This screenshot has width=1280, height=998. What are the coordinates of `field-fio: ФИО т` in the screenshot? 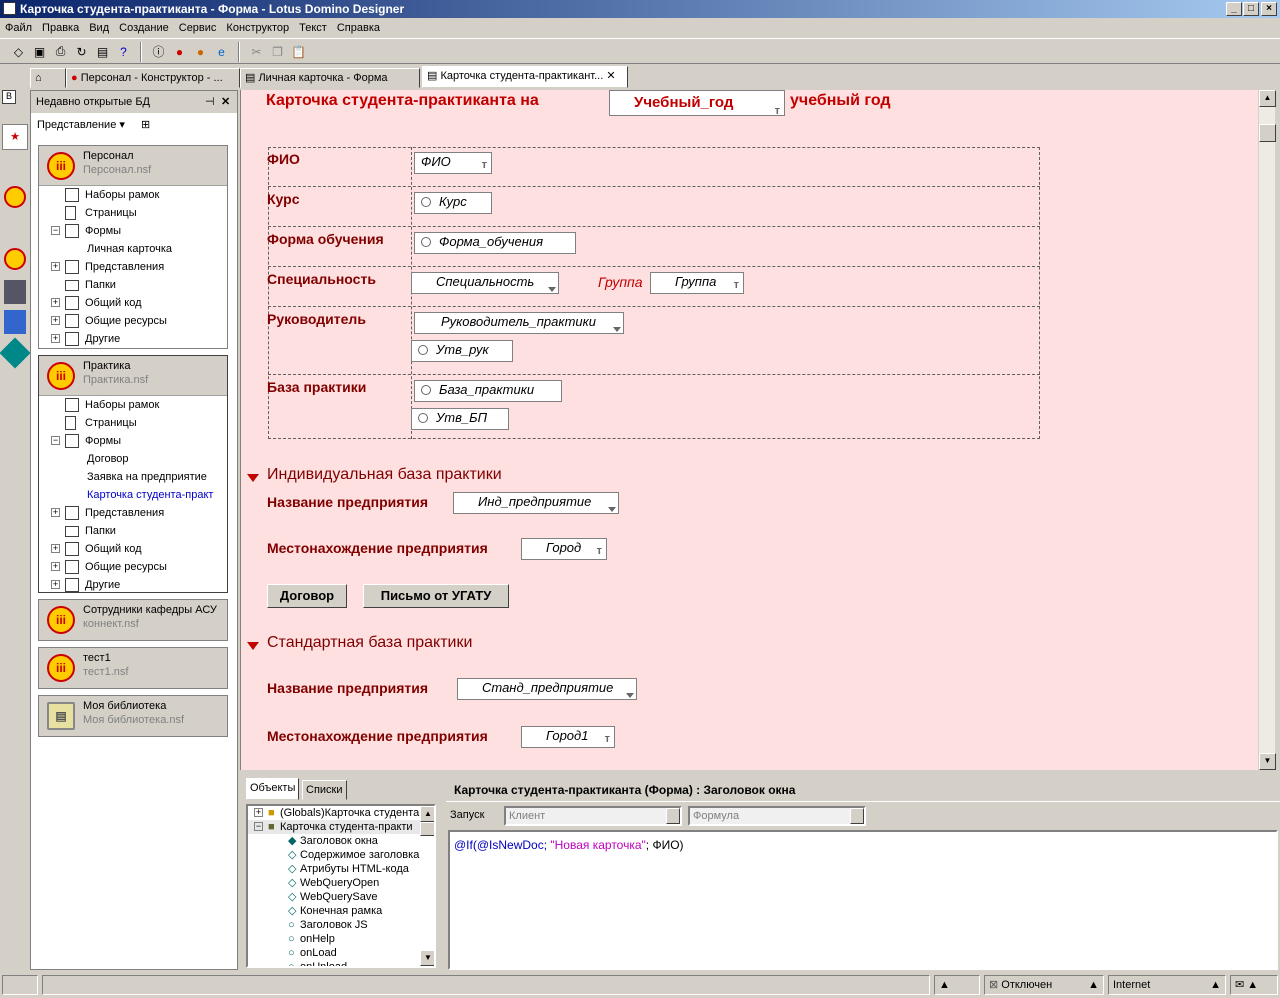 It's located at (453, 163).